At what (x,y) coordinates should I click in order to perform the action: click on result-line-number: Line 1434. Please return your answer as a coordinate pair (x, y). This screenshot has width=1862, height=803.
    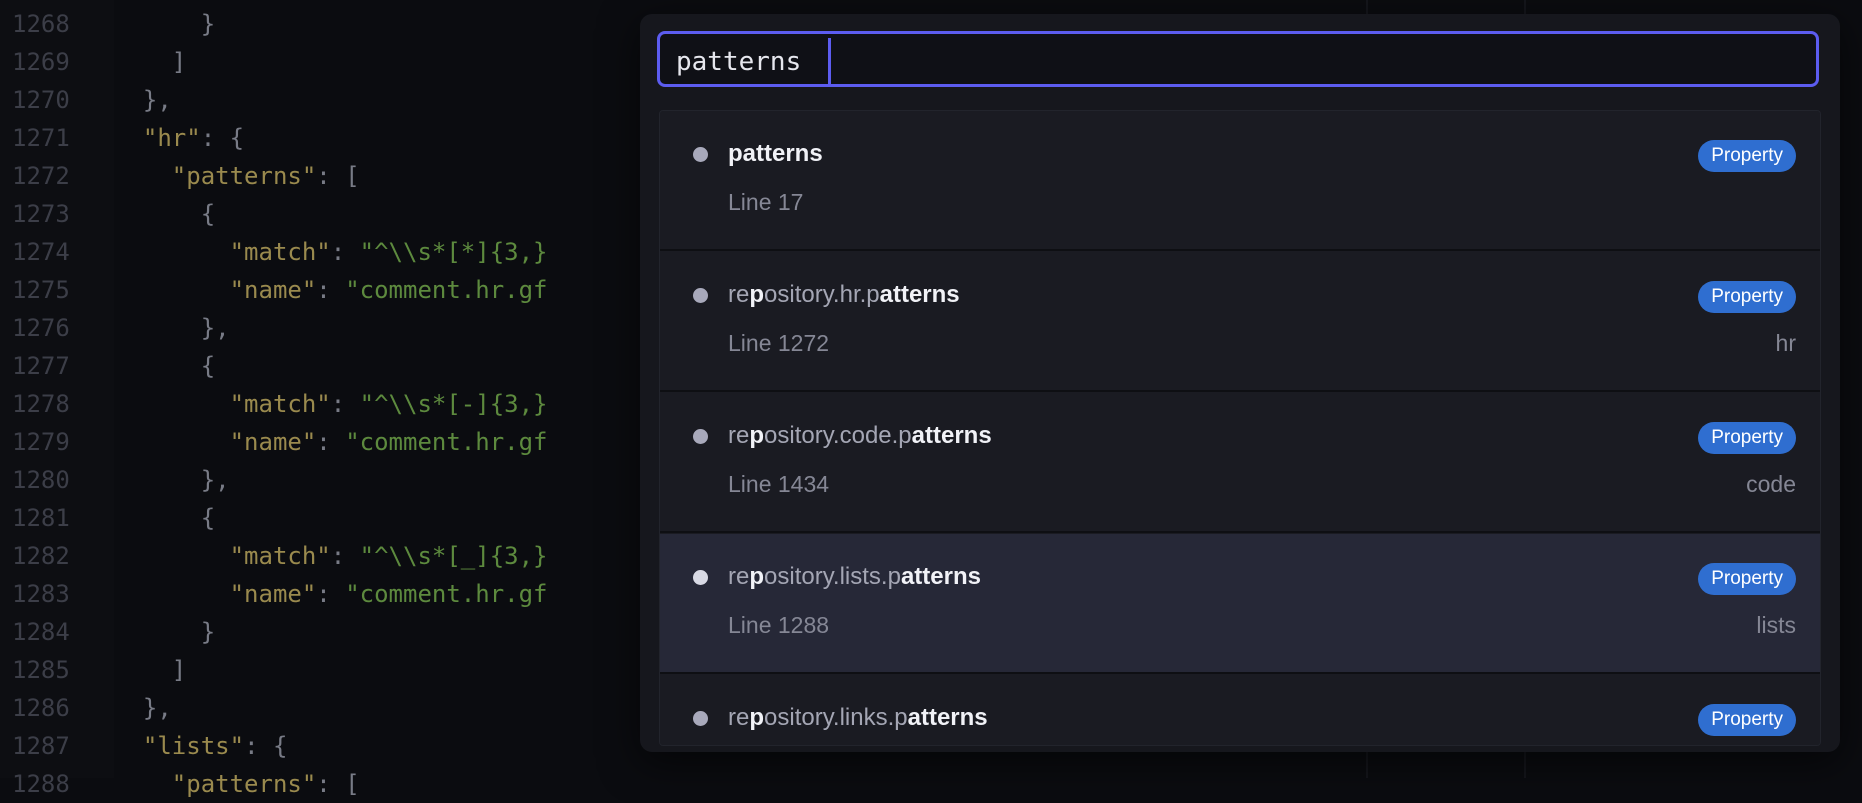
    Looking at the image, I should click on (779, 484).